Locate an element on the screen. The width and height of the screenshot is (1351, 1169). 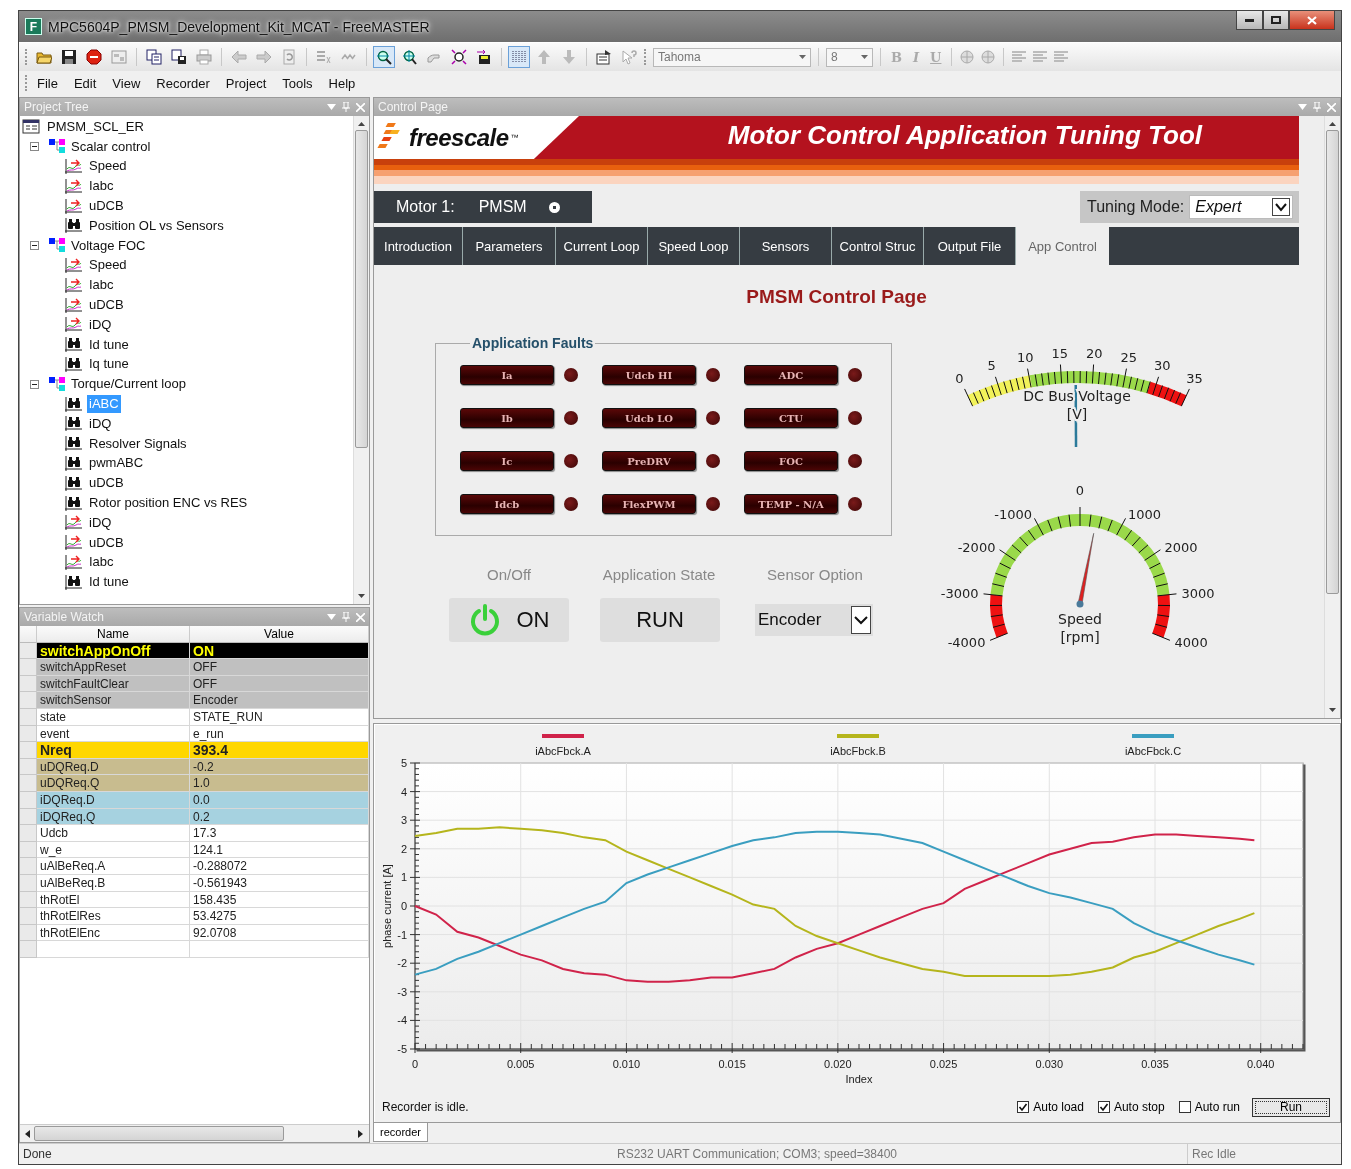
tree-item: Resolver Signals is located at coordinates (138, 443).